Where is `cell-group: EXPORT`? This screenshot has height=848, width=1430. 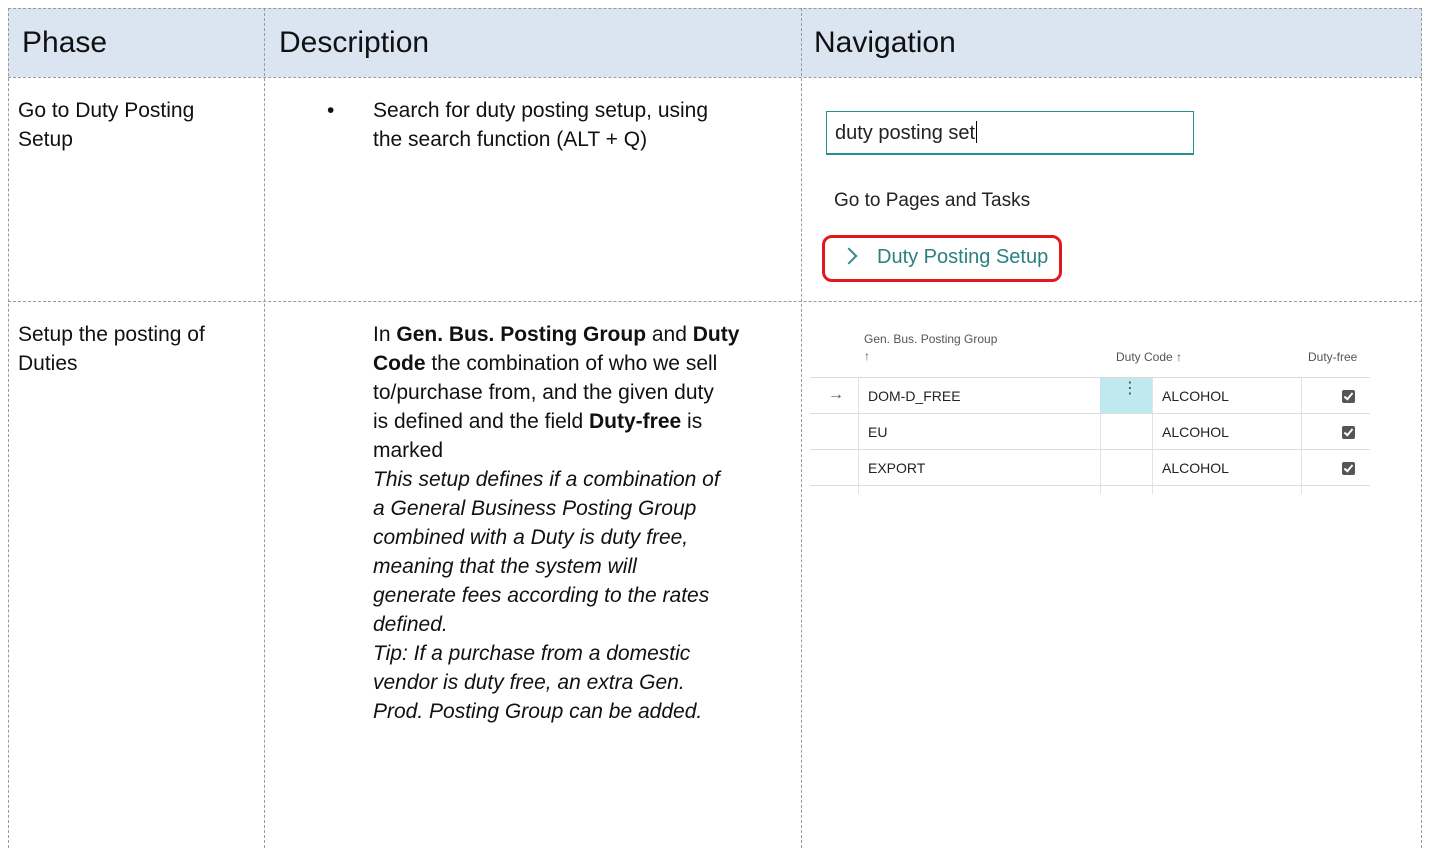
cell-group: EXPORT is located at coordinates (896, 468).